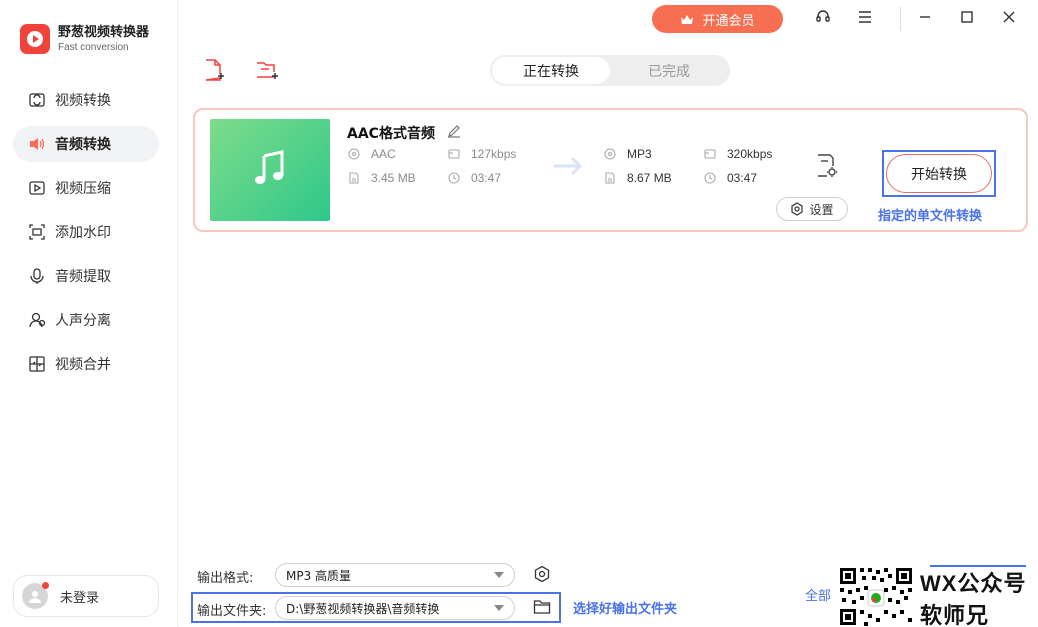  I want to click on audio-extract-icon, so click(37, 276).